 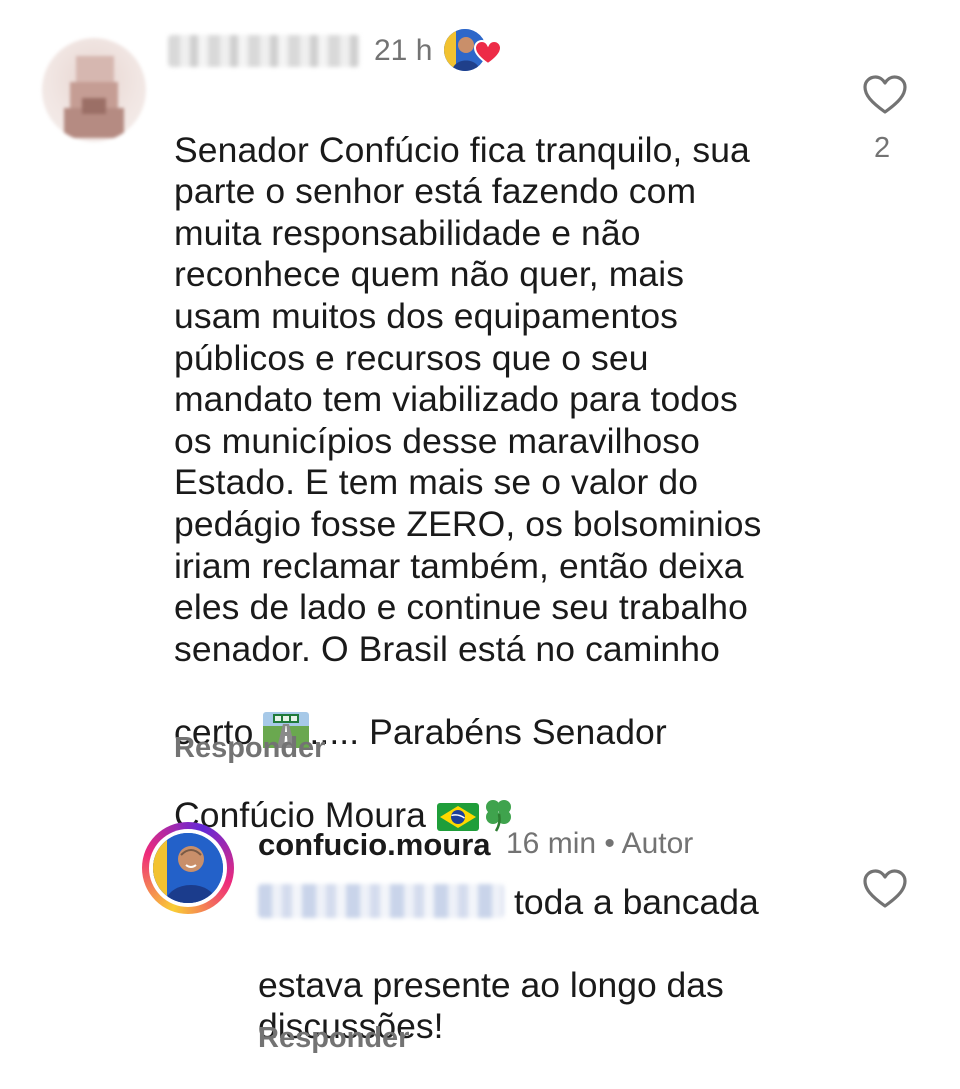 What do you see at coordinates (885, 889) in the screenshot?
I see `reply-like-heart-icon` at bounding box center [885, 889].